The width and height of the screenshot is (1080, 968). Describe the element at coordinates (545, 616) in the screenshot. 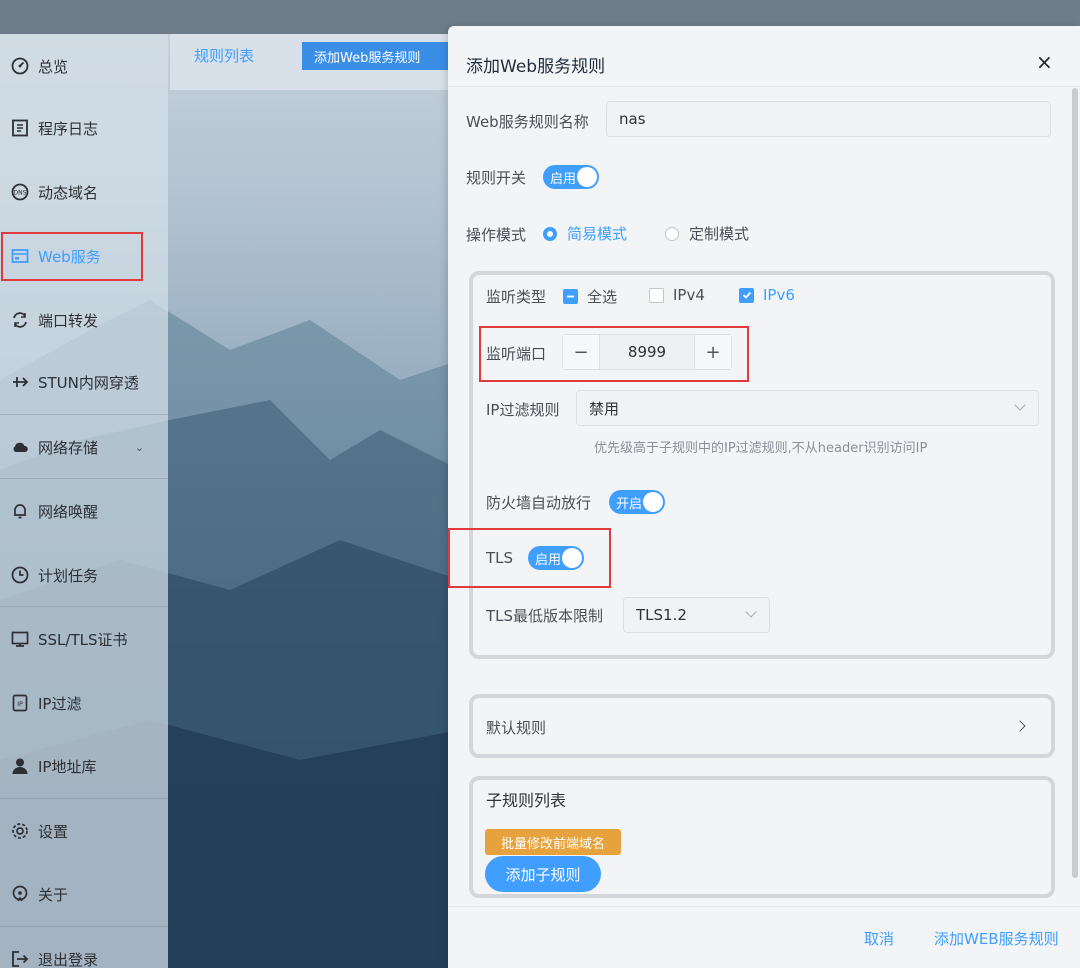

I see `tls-min-version-label: TLS最低版本限制` at that location.